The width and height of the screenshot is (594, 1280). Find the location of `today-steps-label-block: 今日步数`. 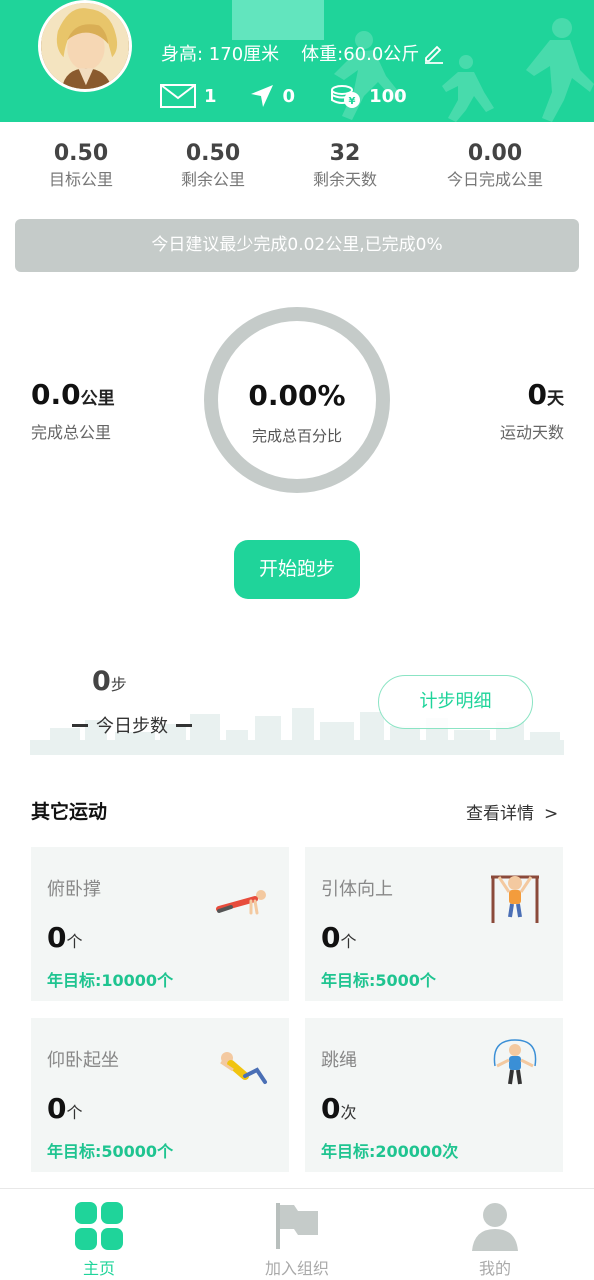

today-steps-label-block: 今日步数 is located at coordinates (132, 725).